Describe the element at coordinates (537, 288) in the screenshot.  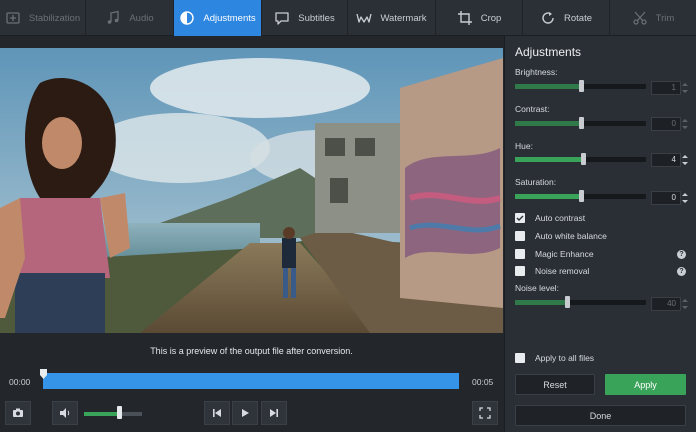
I see `noise-level-label: Noise level:` at that location.